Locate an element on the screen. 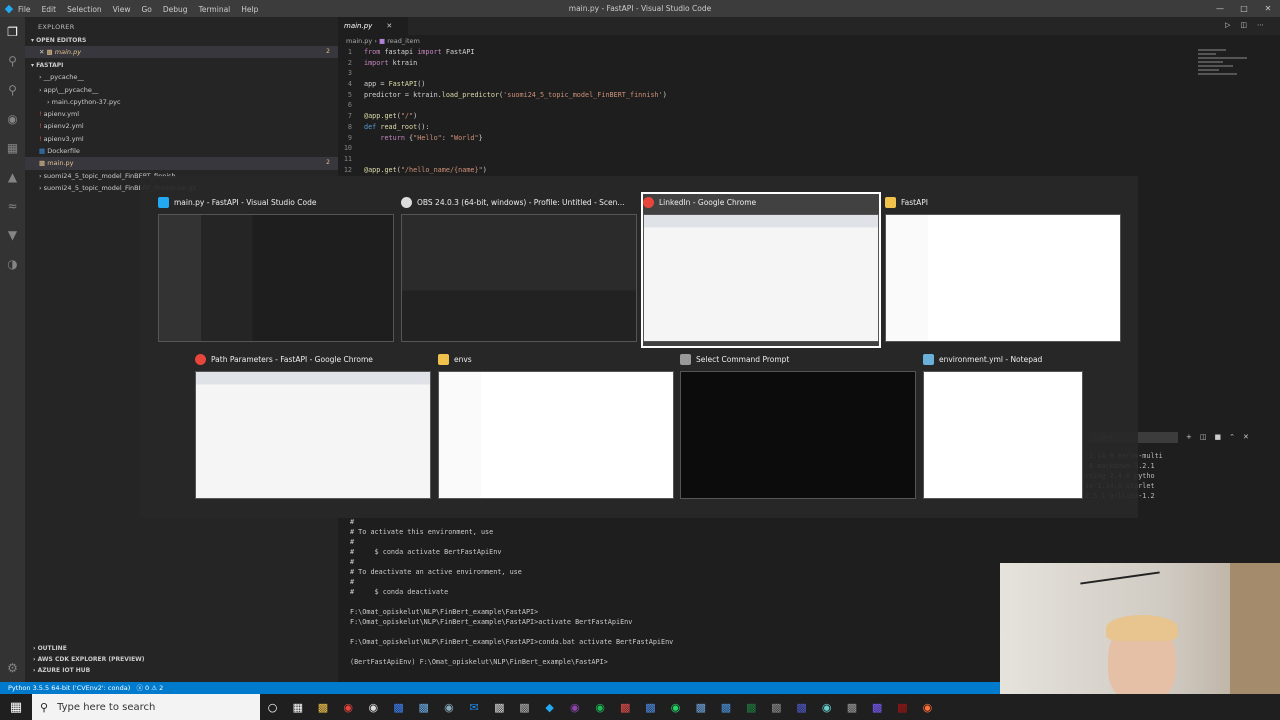  problems-indicator: ⓧ 0 ⚠ 2 is located at coordinates (149, 688).